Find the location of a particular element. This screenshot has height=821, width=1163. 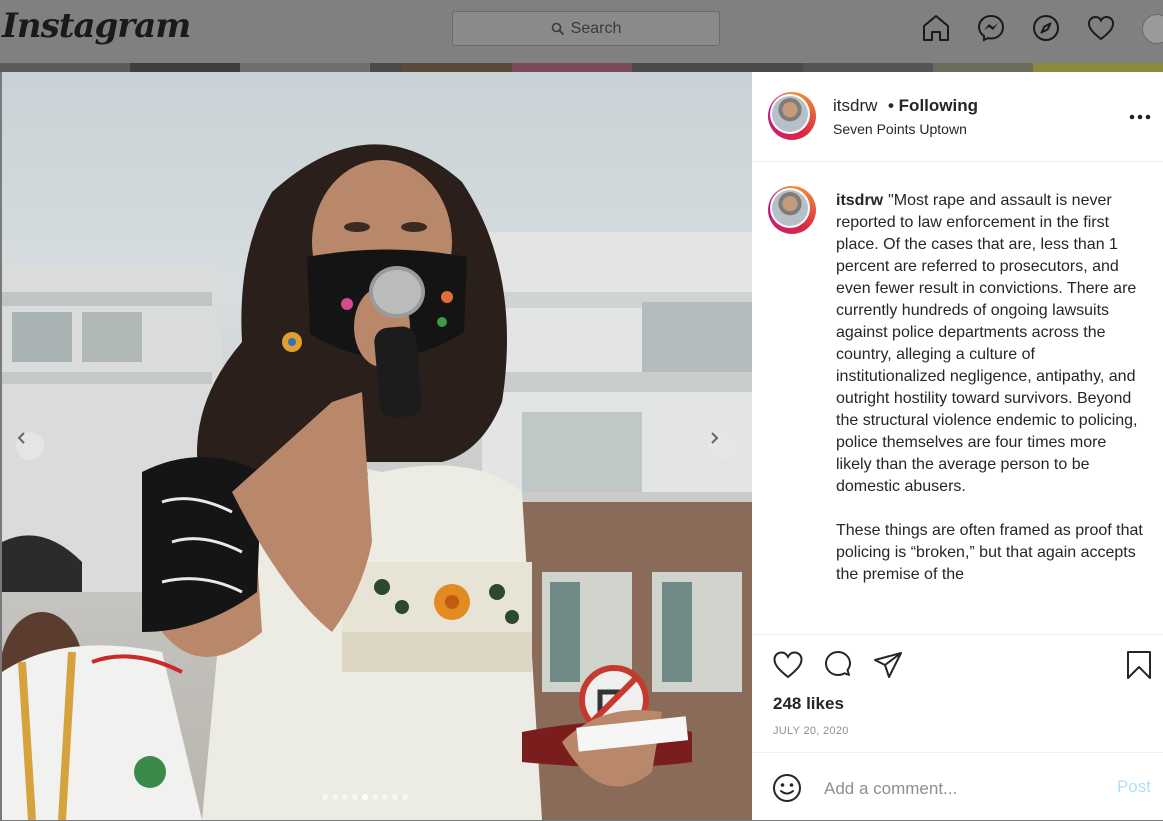

top-navigation-bar: Instagram Search is located at coordinates (581, 31).